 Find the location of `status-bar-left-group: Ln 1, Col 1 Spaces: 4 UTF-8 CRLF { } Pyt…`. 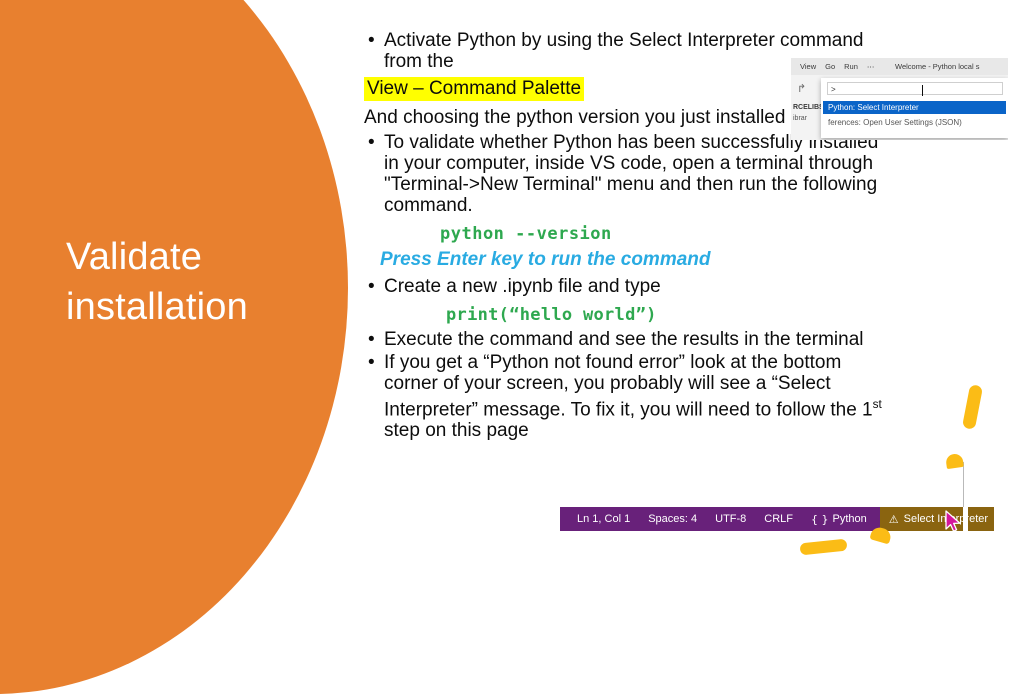

status-bar-left-group: Ln 1, Col 1 Spaces: 4 UTF-8 CRLF { } Pyt… is located at coordinates (720, 519).